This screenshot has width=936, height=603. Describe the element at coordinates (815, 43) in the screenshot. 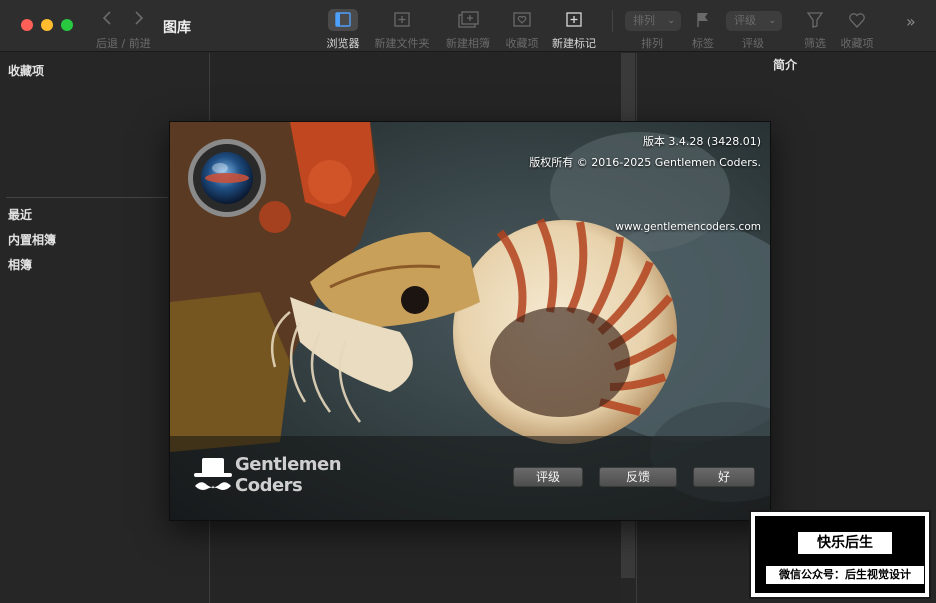

I see `filter-label: 筛选` at that location.